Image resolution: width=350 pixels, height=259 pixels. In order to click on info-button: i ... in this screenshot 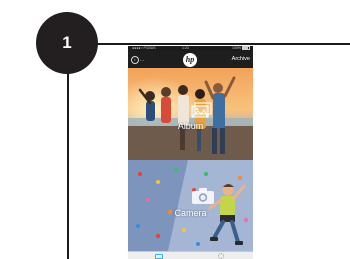, I will do `click(137, 60)`.